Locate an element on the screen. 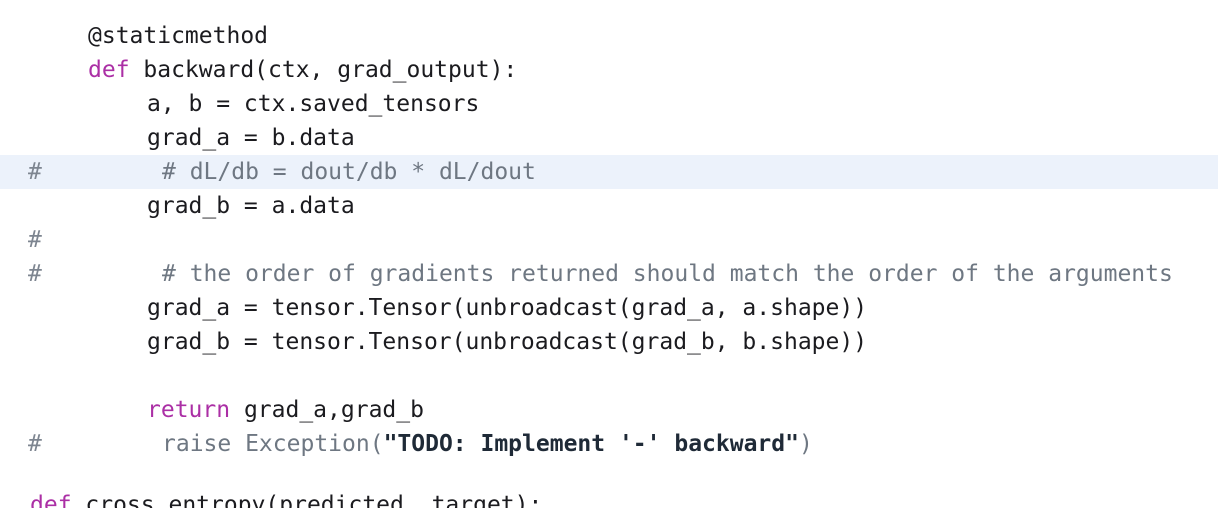 This screenshot has height=508, width=1218. code-line-5-current: # # dL/db = dout/db * dL/dout is located at coordinates (609, 172).